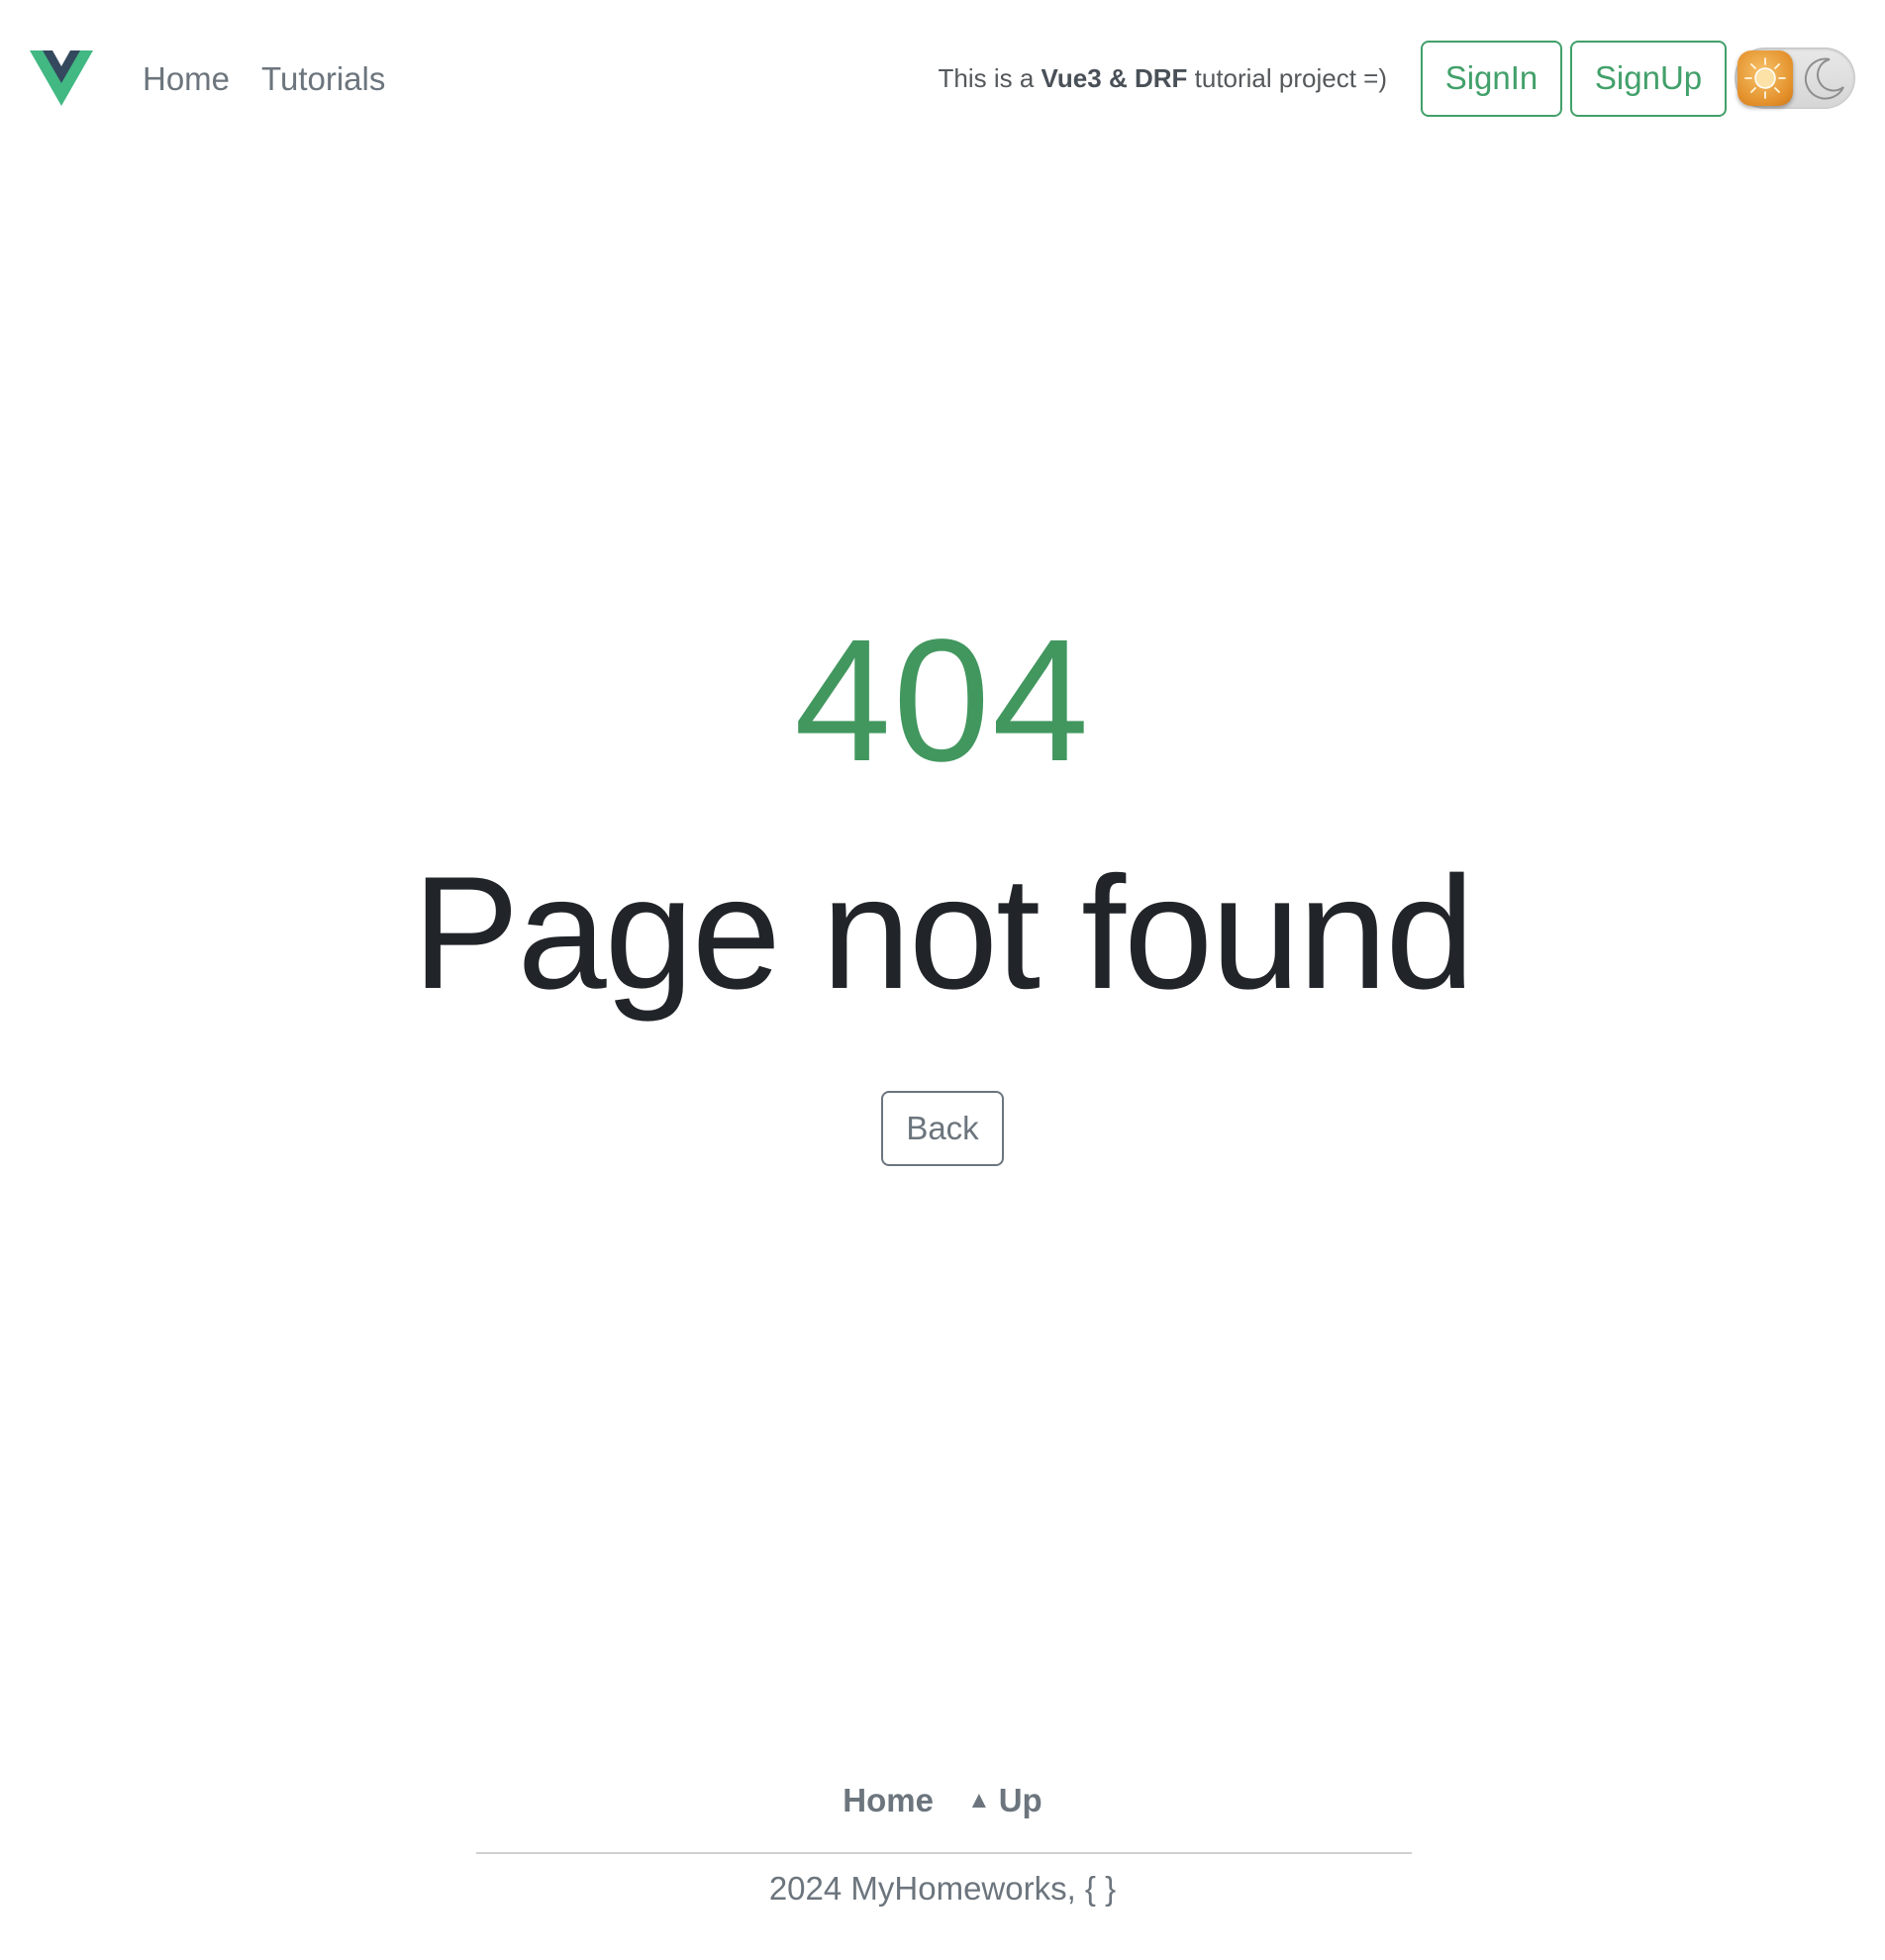  Describe the element at coordinates (943, 1800) in the screenshot. I see `footer-nav: Home ▲ Up` at that location.